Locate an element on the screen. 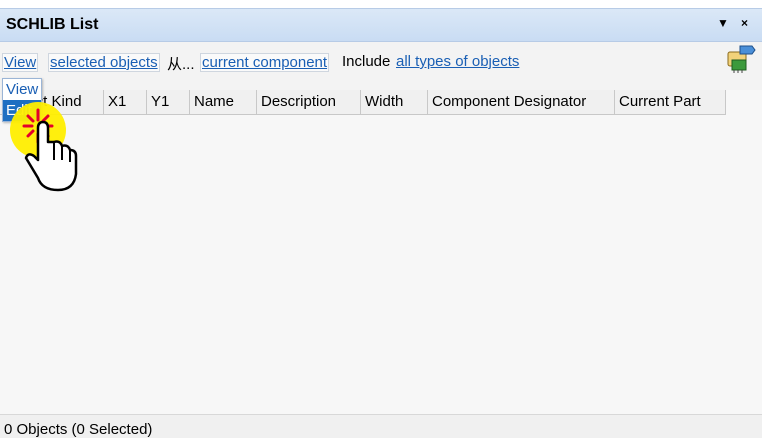 This screenshot has height=438, width=762. scope-selector: selected objects is located at coordinates (104, 62).